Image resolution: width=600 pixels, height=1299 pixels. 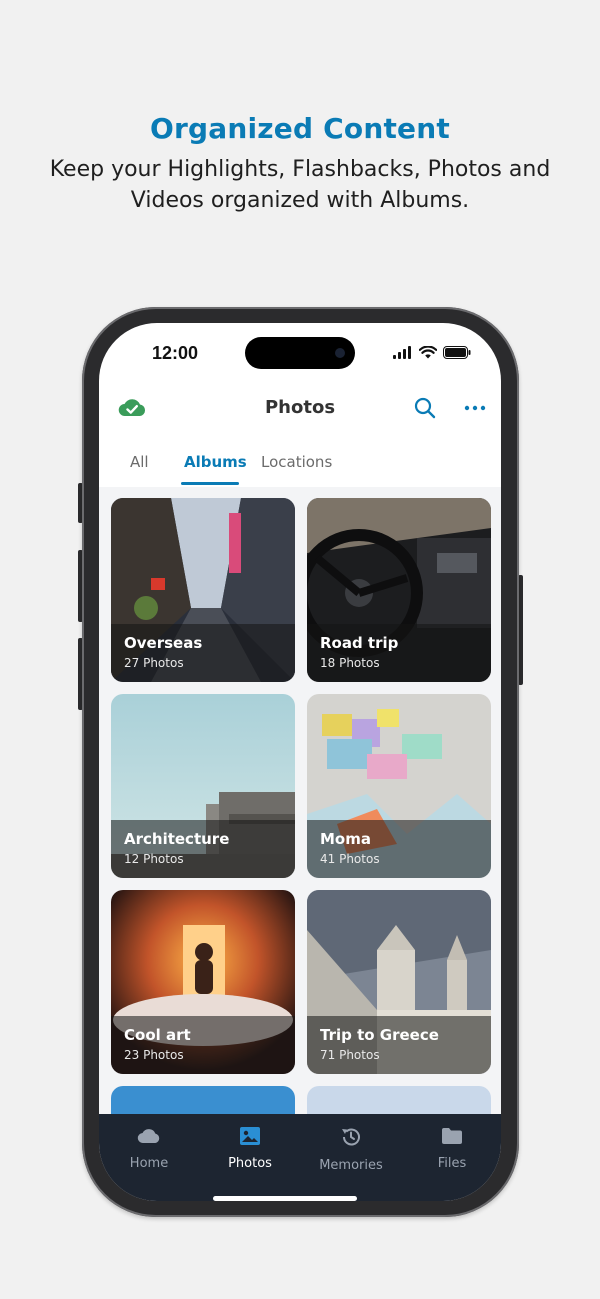 What do you see at coordinates (452, 1148) in the screenshot?
I see `nav-files: Files` at bounding box center [452, 1148].